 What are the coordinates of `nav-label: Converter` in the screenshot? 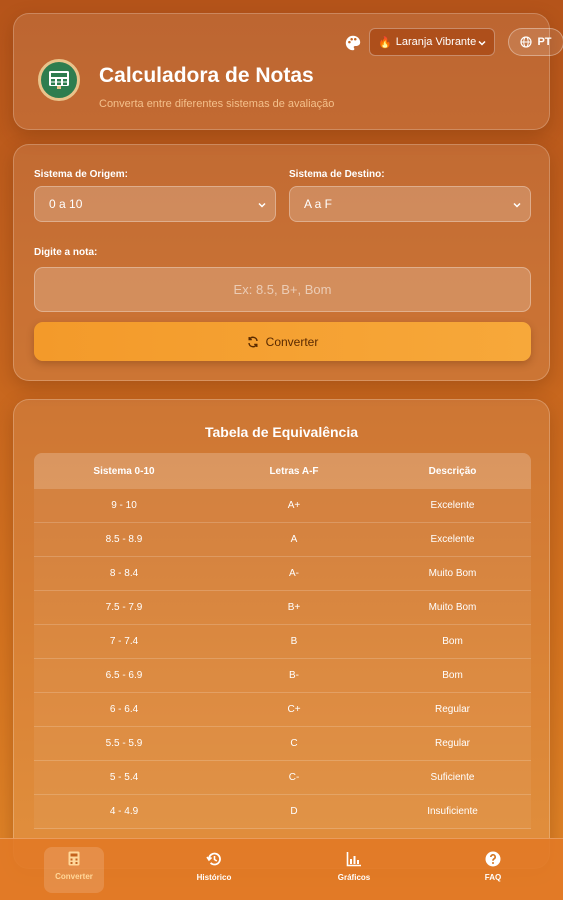 It's located at (74, 876).